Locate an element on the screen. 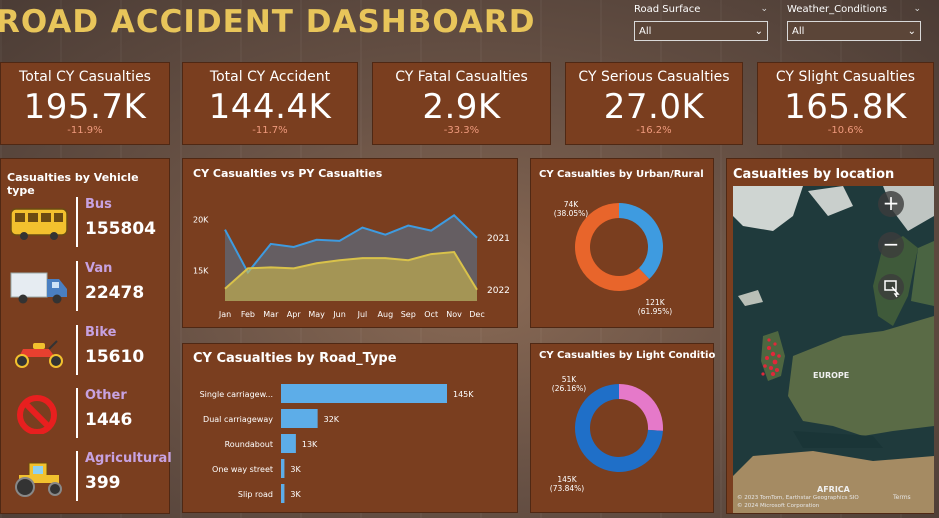 The width and height of the screenshot is (939, 518). vehicle-value: 155804 is located at coordinates (120, 229).